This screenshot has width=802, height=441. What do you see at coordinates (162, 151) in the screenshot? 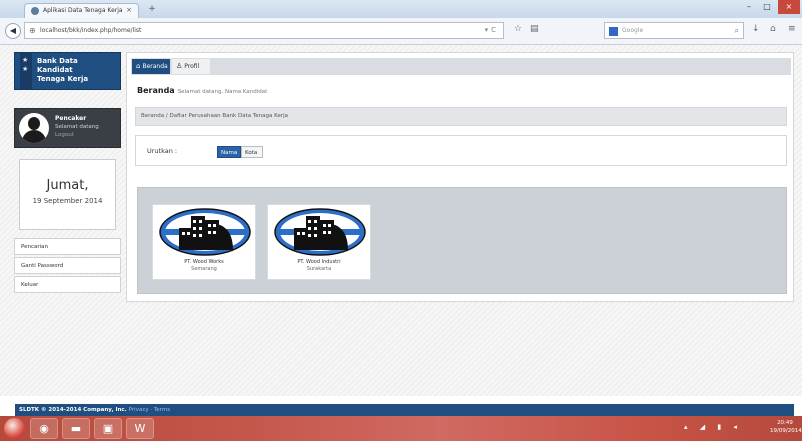
I see `sort-label: Urutkan :` at bounding box center [162, 151].